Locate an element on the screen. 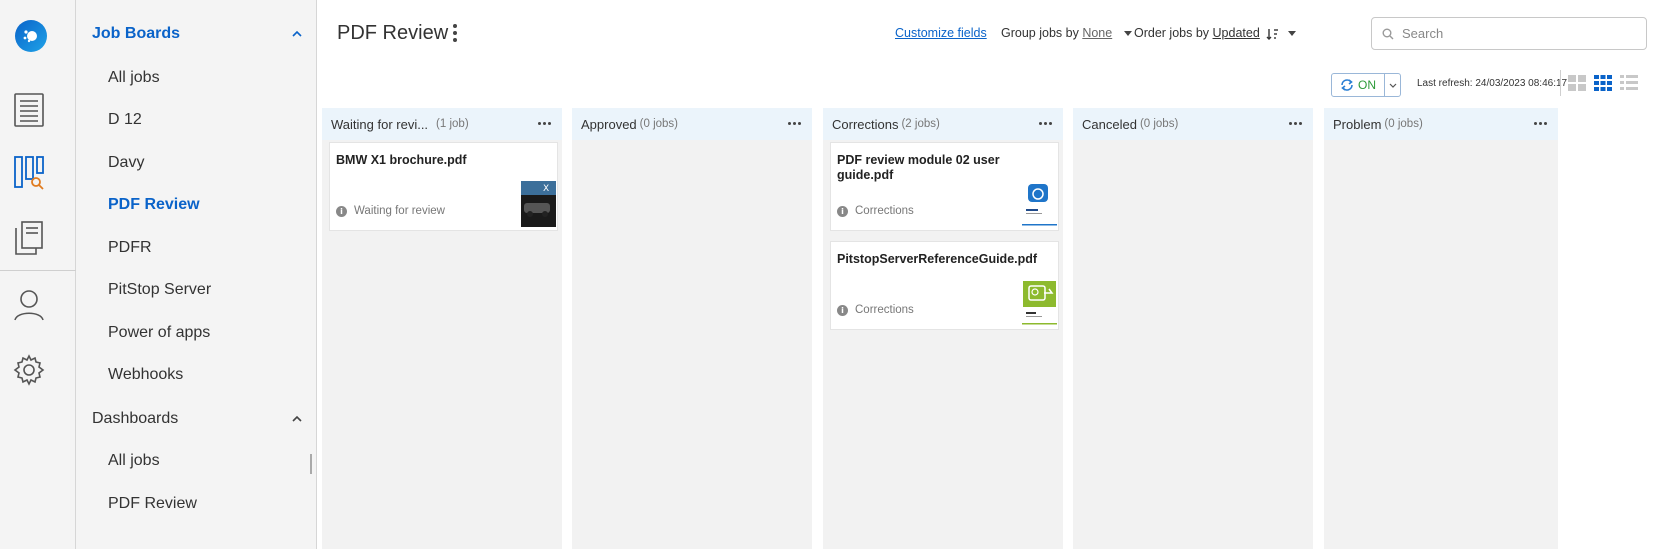  job-status: i Waiting for review is located at coordinates (390, 211).